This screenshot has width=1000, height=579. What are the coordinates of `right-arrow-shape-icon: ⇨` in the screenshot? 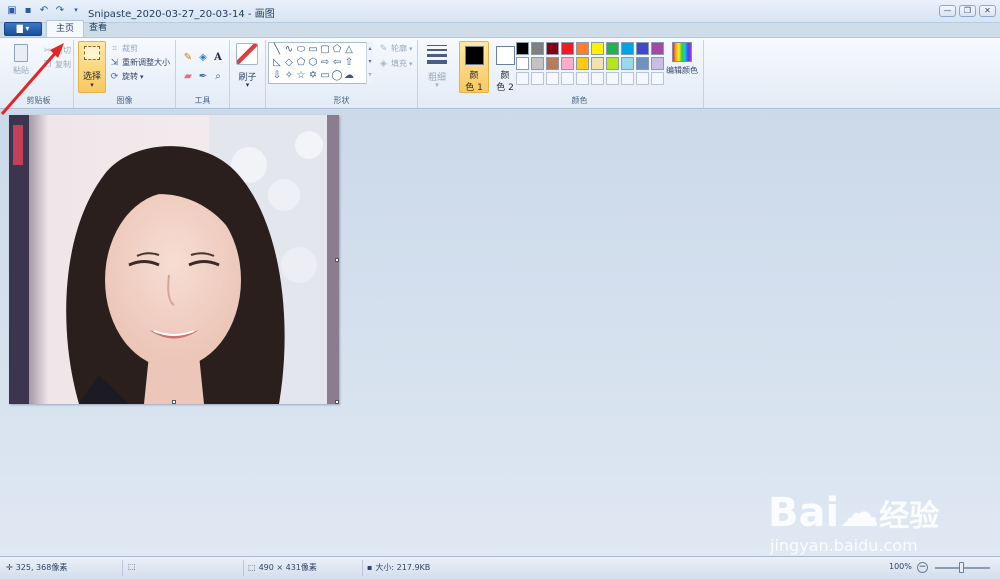 It's located at (325, 63).